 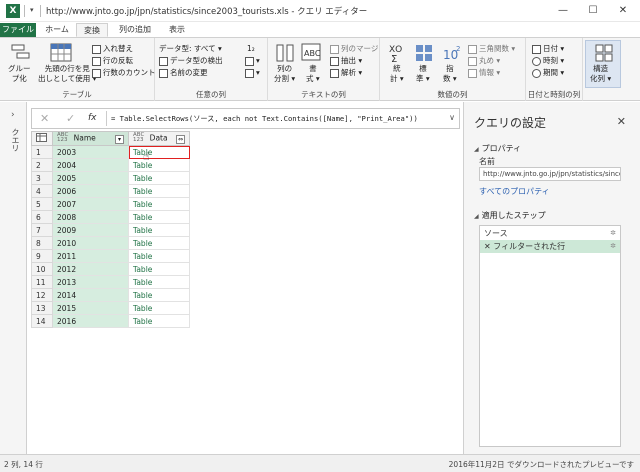 What do you see at coordinates (491, 49) in the screenshot?
I see `trigonometry-button: 三角関数 ▾` at bounding box center [491, 49].